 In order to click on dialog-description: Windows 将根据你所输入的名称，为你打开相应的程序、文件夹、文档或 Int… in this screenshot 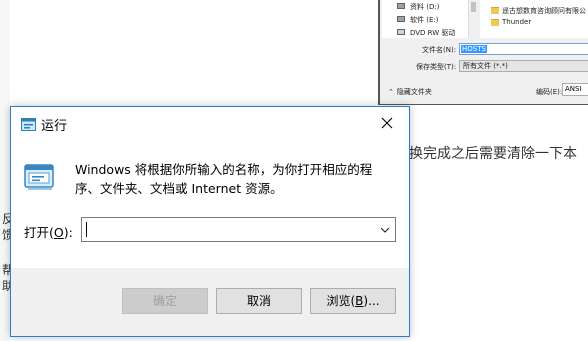, I will do `click(224, 179)`.